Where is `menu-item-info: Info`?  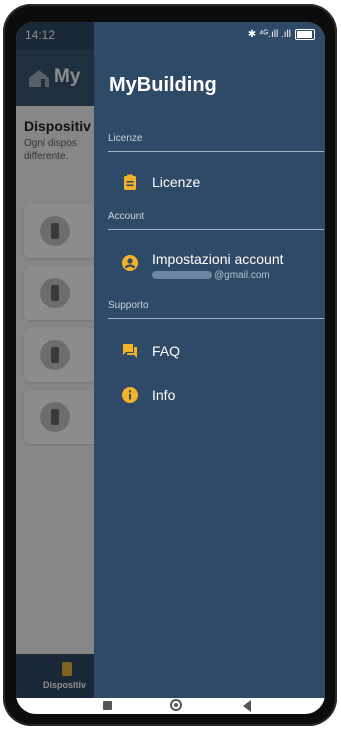
menu-item-info: Info is located at coordinates (209, 396).